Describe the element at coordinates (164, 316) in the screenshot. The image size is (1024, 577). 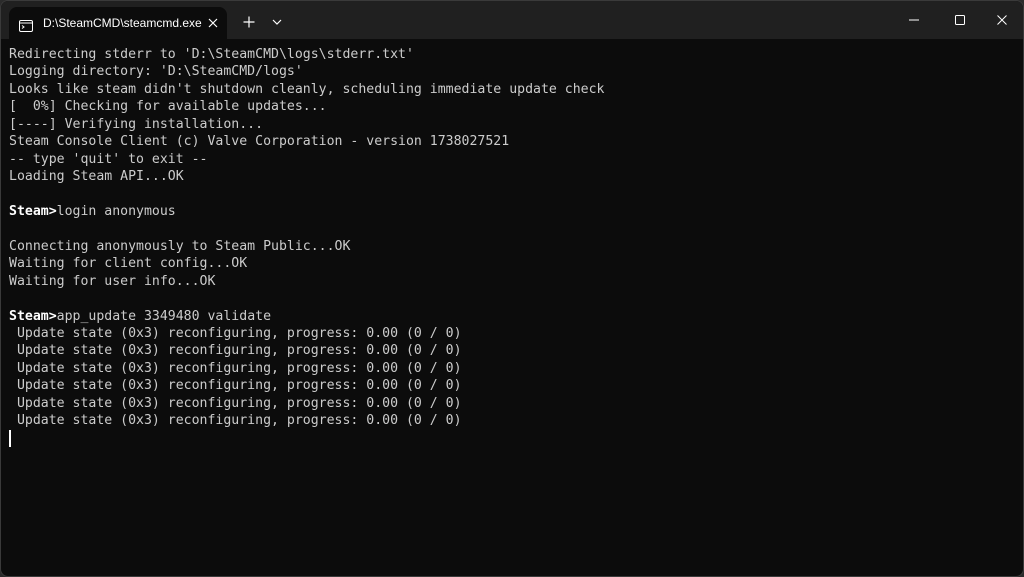
I see `console-command: app_update 3349480 validate` at that location.